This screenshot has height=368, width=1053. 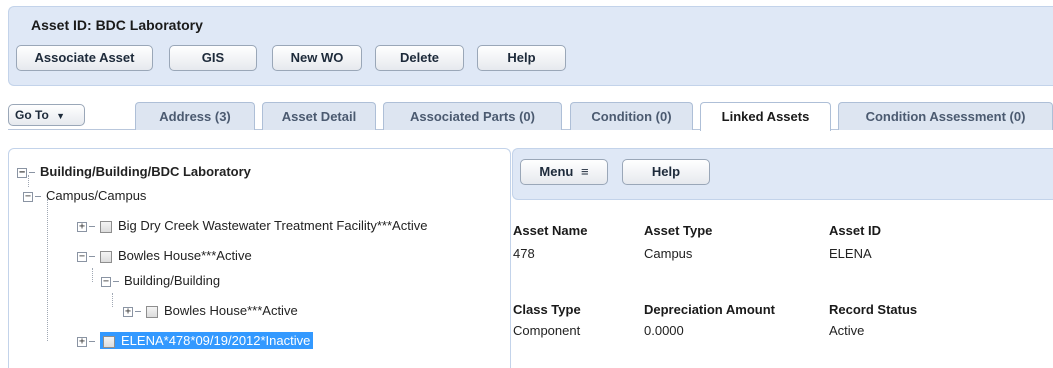 What do you see at coordinates (945, 116) in the screenshot?
I see `tab-condition-assessment: Condition Assessment (0)` at bounding box center [945, 116].